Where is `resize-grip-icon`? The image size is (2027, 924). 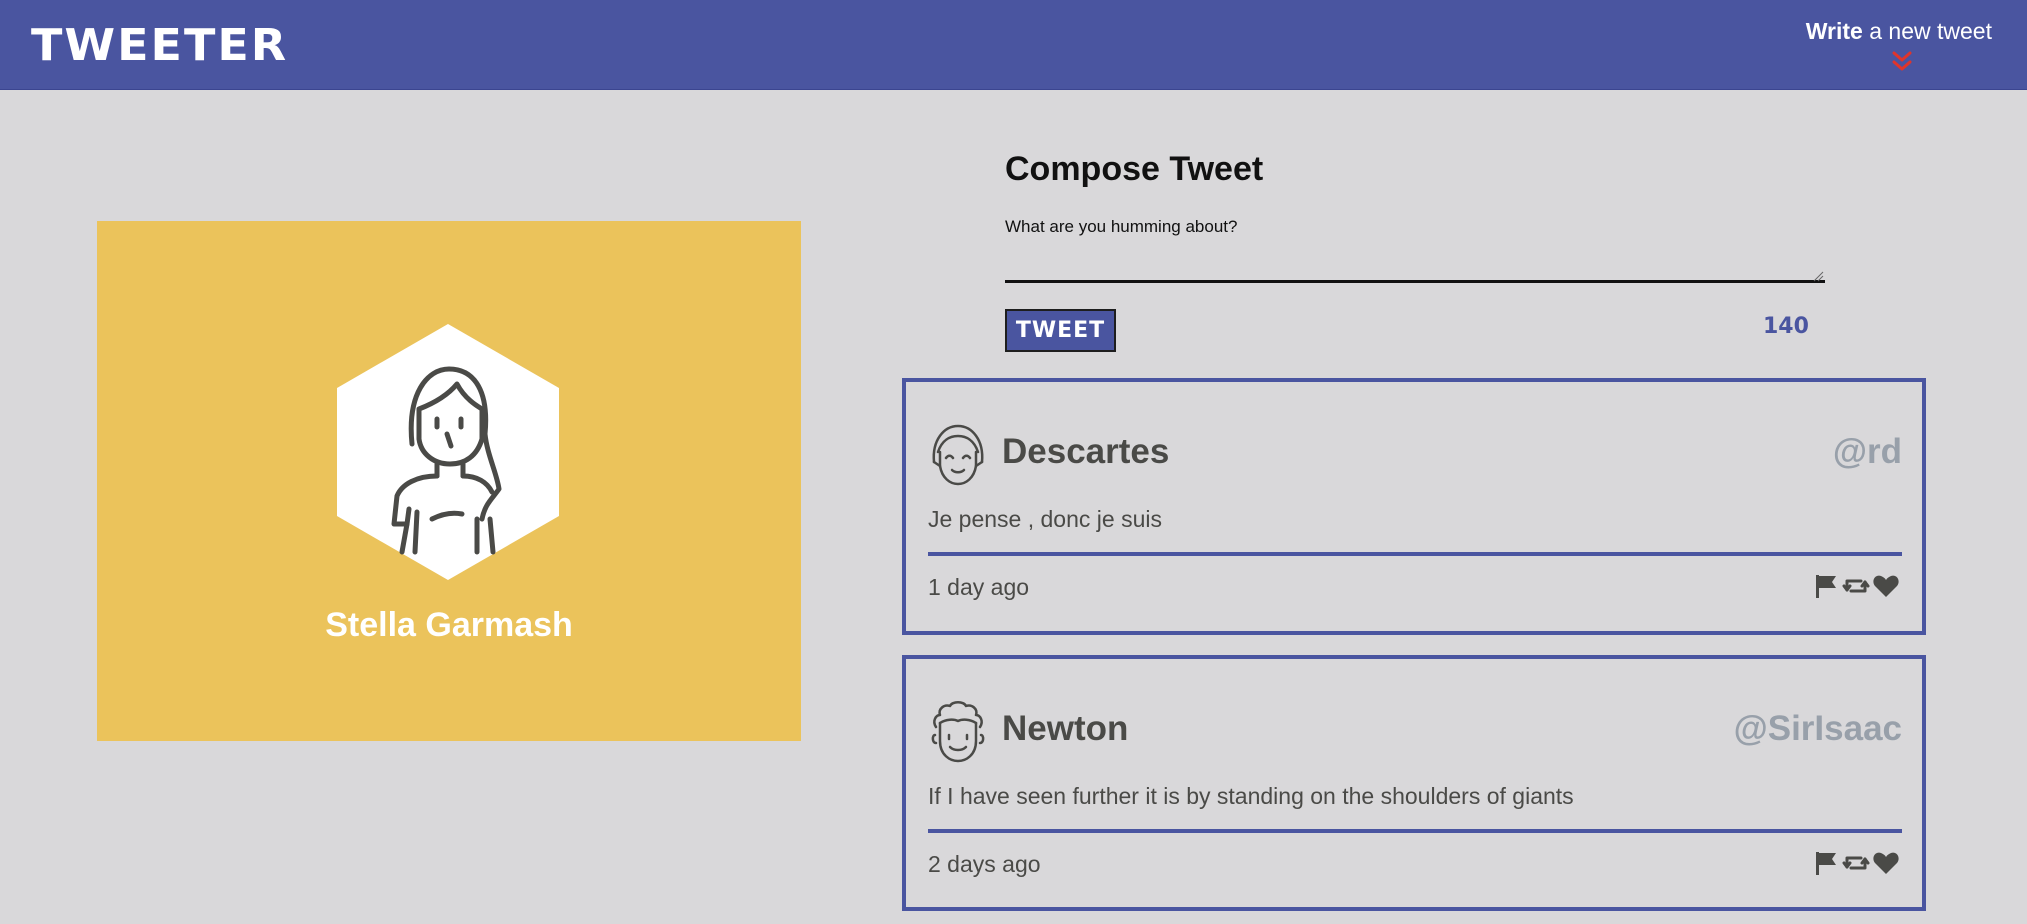 resize-grip-icon is located at coordinates (1818, 276).